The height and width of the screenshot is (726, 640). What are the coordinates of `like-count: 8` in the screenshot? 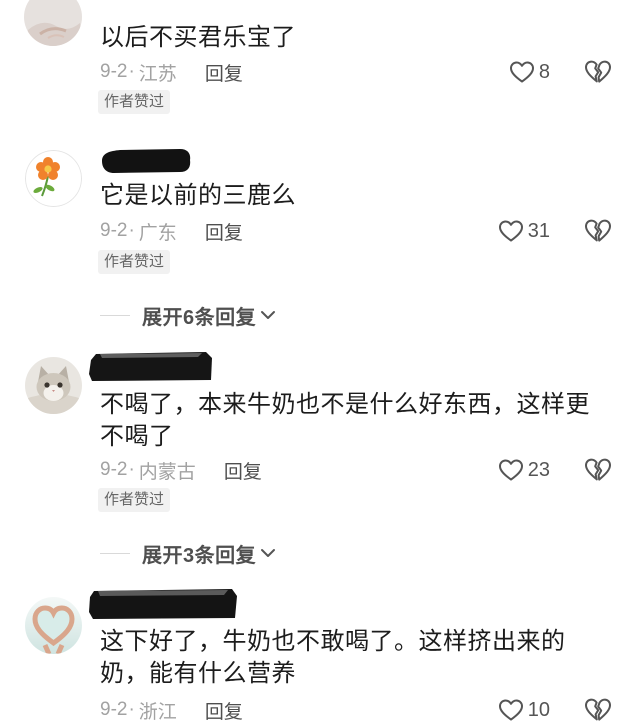 It's located at (544, 71).